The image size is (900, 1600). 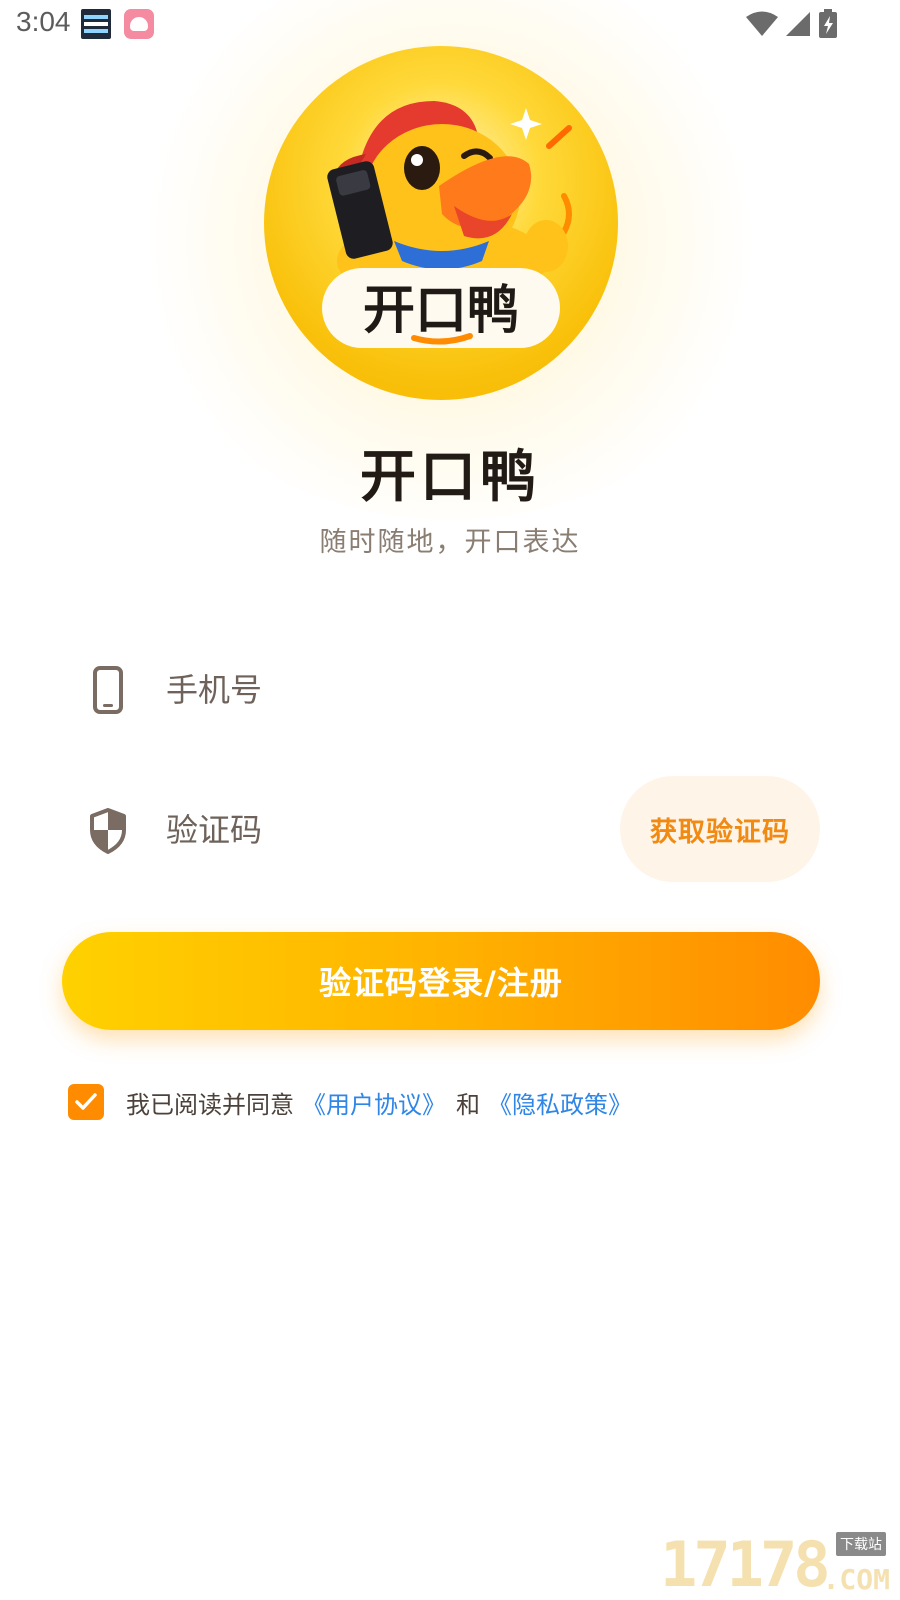 What do you see at coordinates (441, 981) in the screenshot?
I see `login-register-button: 验证码登录/注册` at bounding box center [441, 981].